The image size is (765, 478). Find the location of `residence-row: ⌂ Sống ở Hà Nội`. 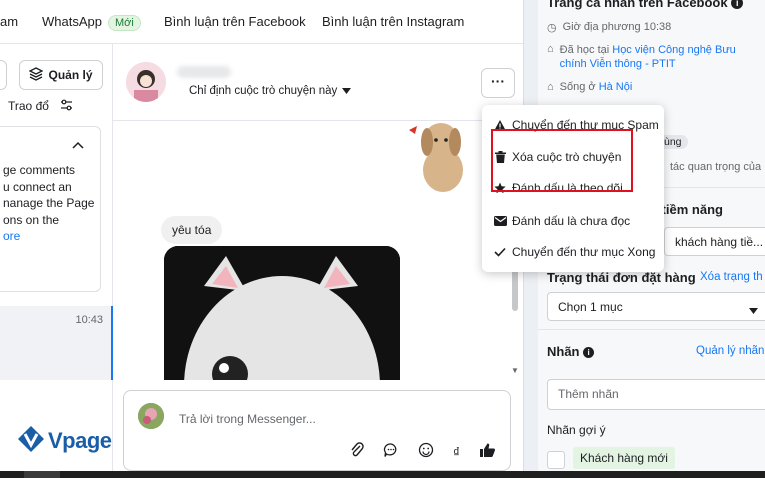

residence-row: ⌂ Sống ở Hà Nội is located at coordinates (589, 87).